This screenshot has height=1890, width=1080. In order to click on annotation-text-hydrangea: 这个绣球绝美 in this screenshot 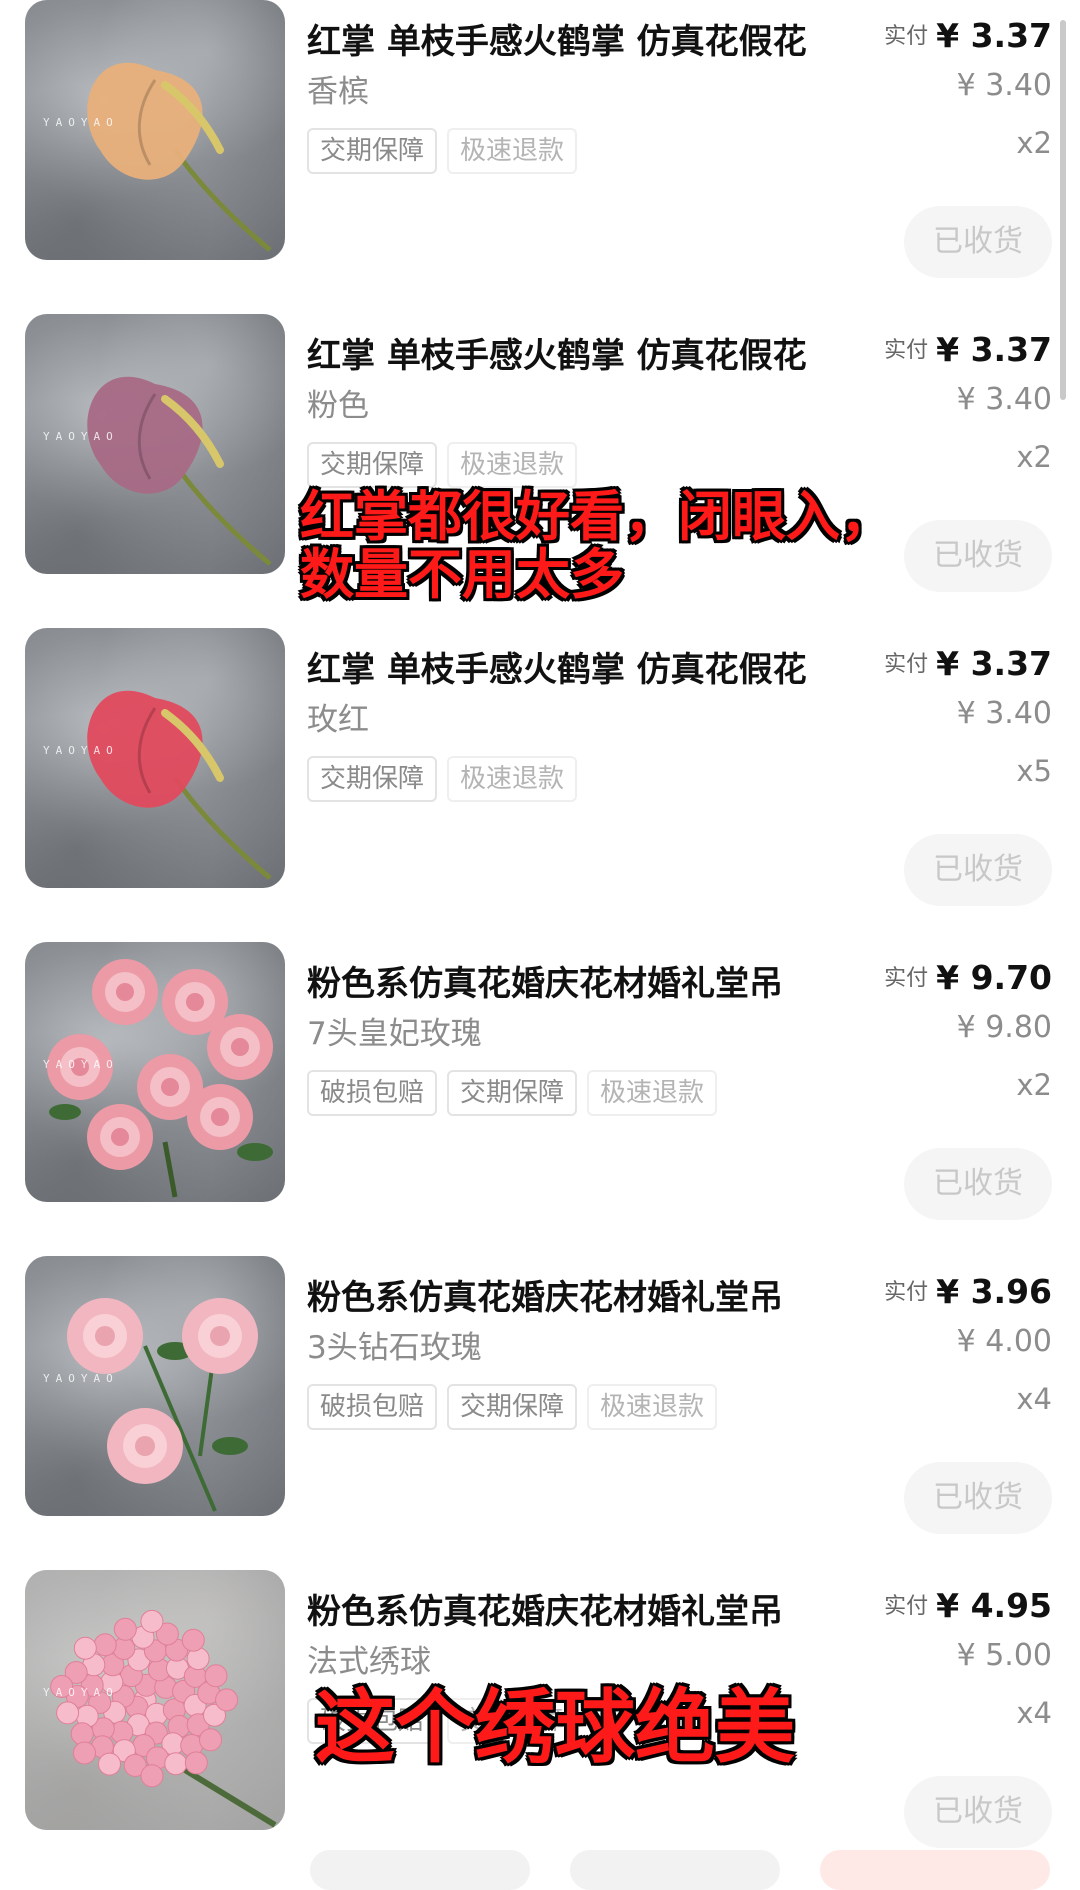, I will do `click(555, 1727)`.